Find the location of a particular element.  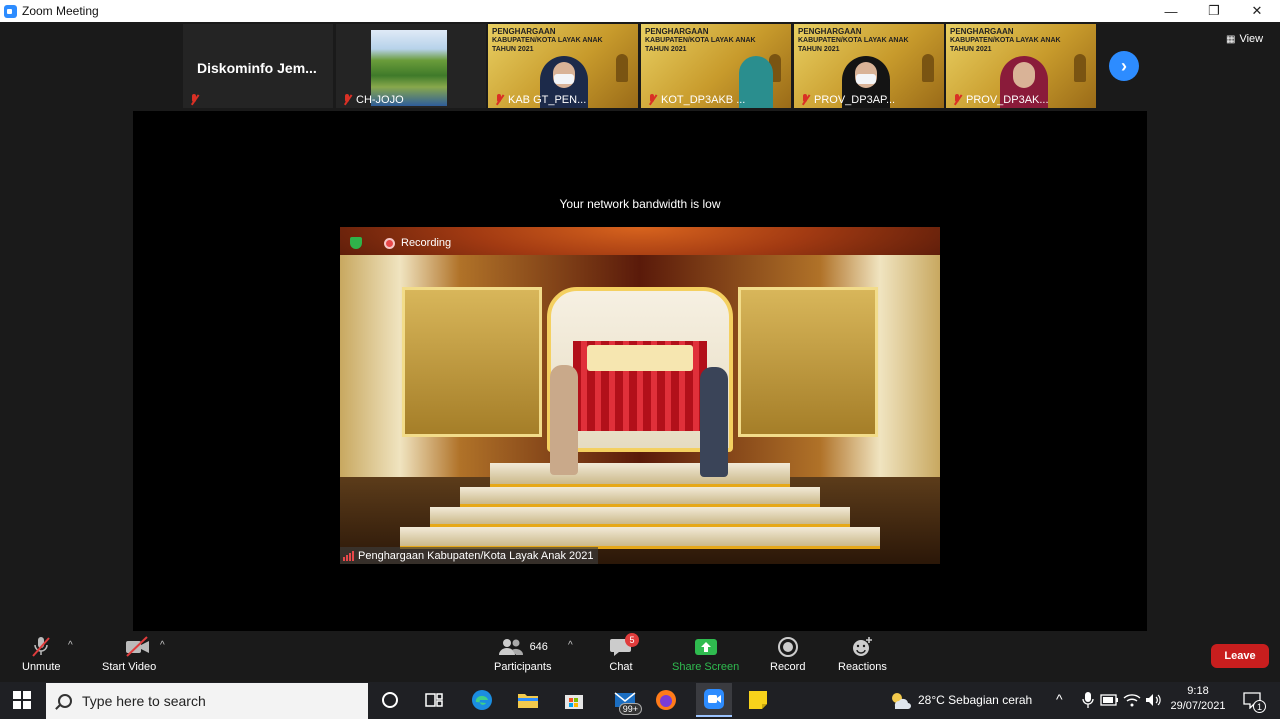

start-video-label: Start Video is located at coordinates (129, 667).